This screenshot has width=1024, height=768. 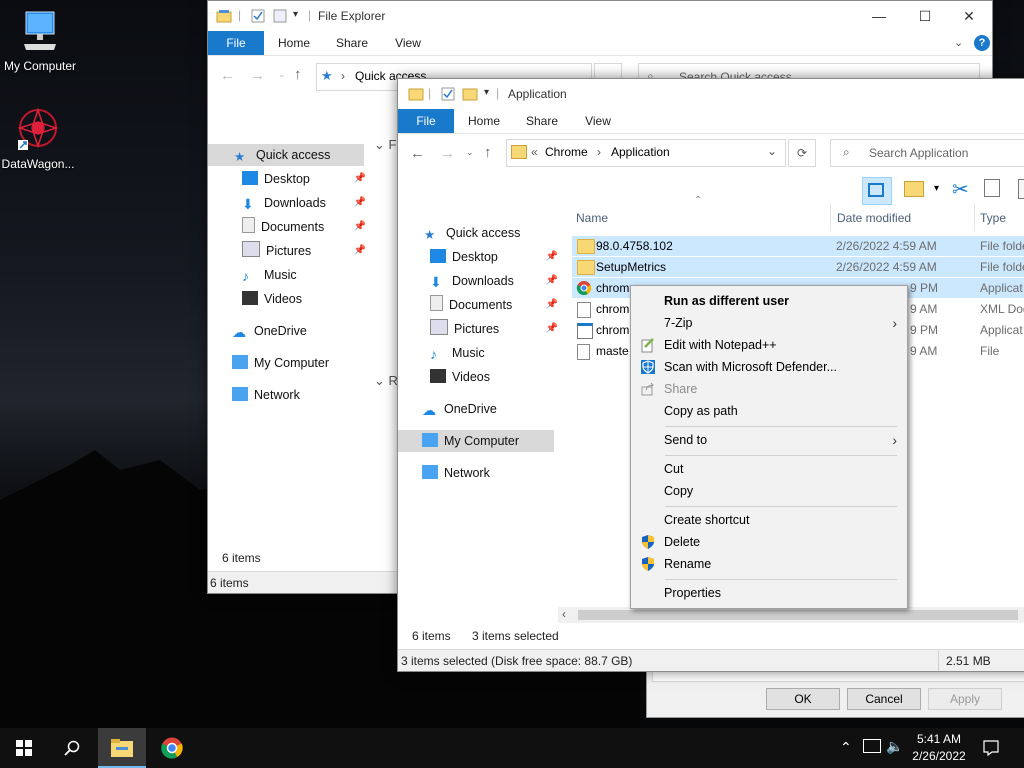 I want to click on menu-item-7zip: 7-Zip ›, so click(x=769, y=323).